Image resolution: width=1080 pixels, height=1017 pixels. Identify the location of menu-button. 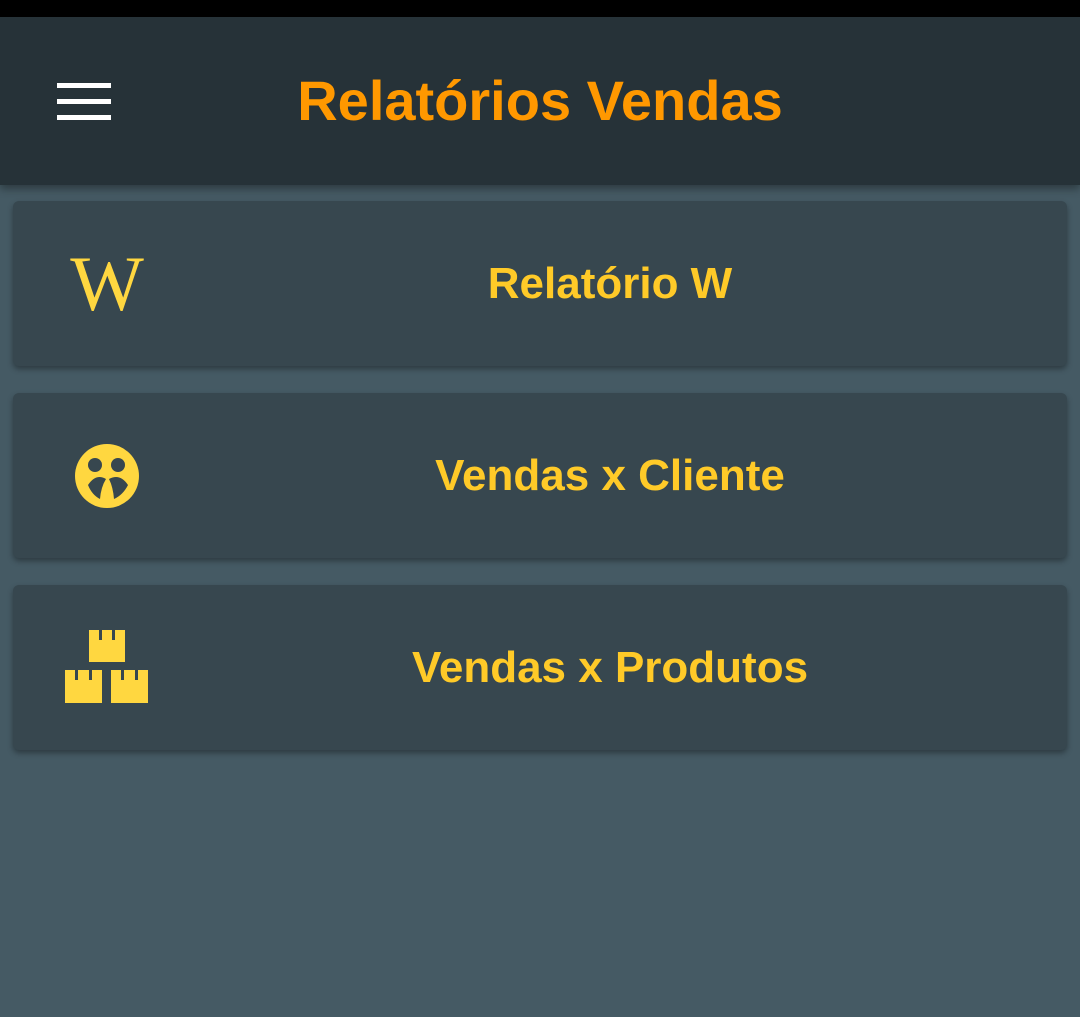
(84, 103).